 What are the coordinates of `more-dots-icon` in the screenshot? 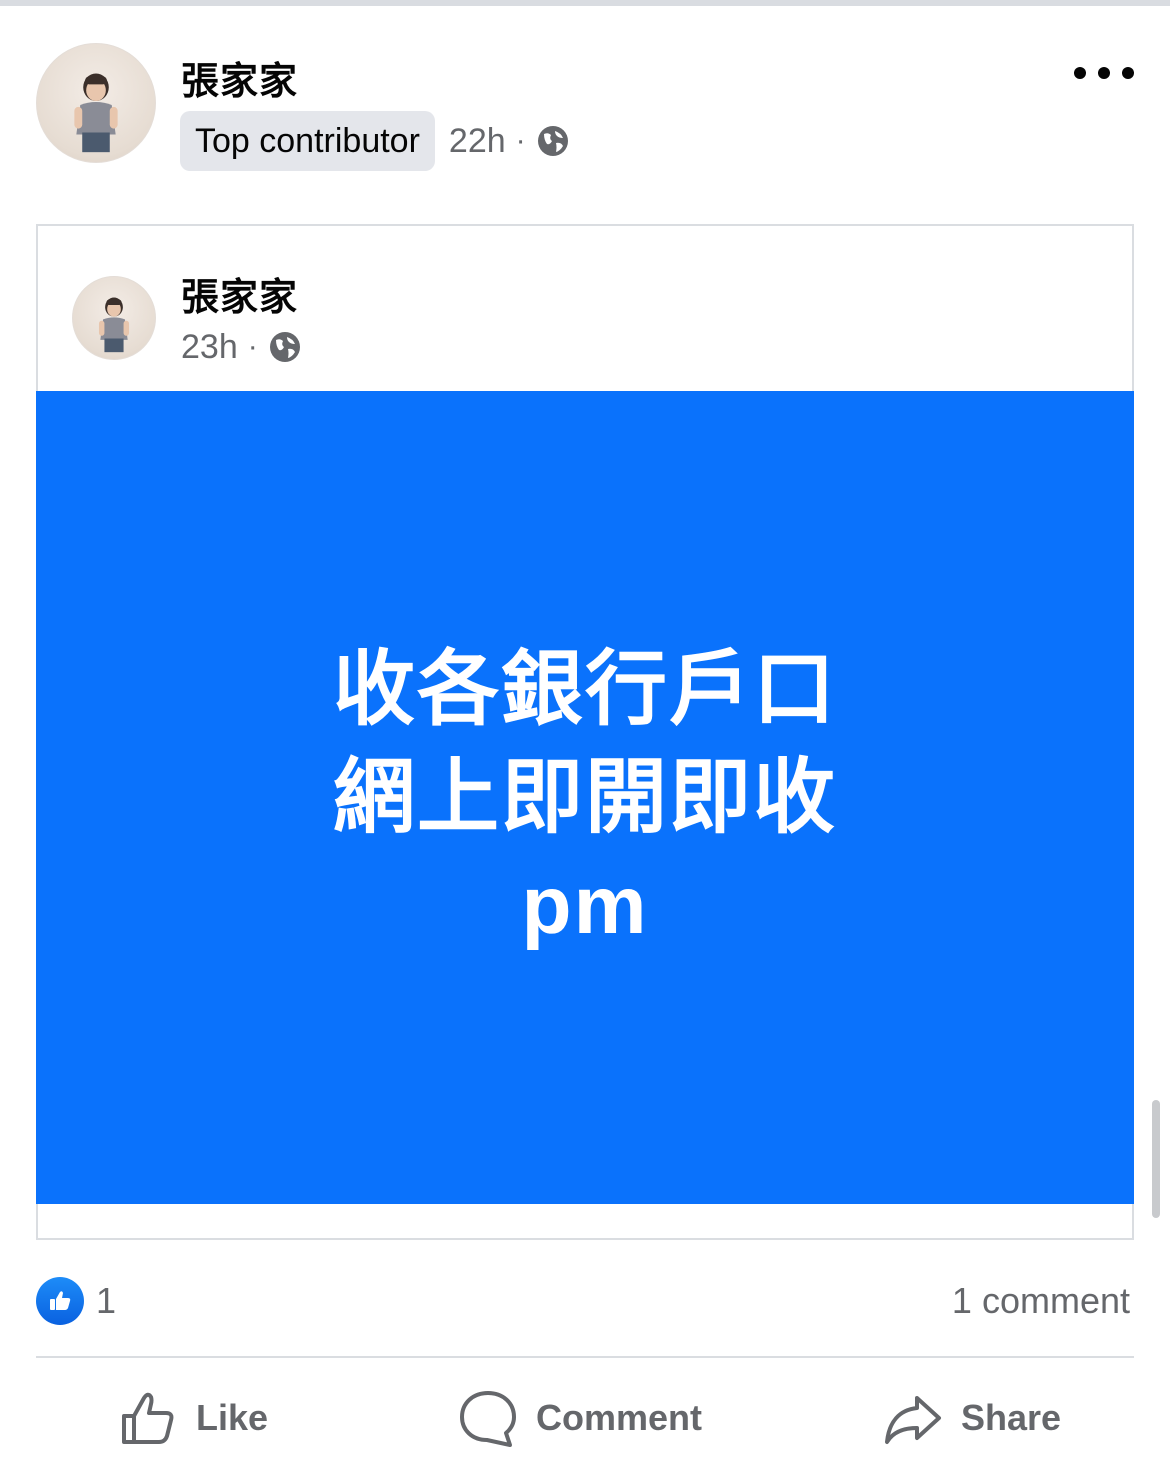 It's located at (1080, 73).